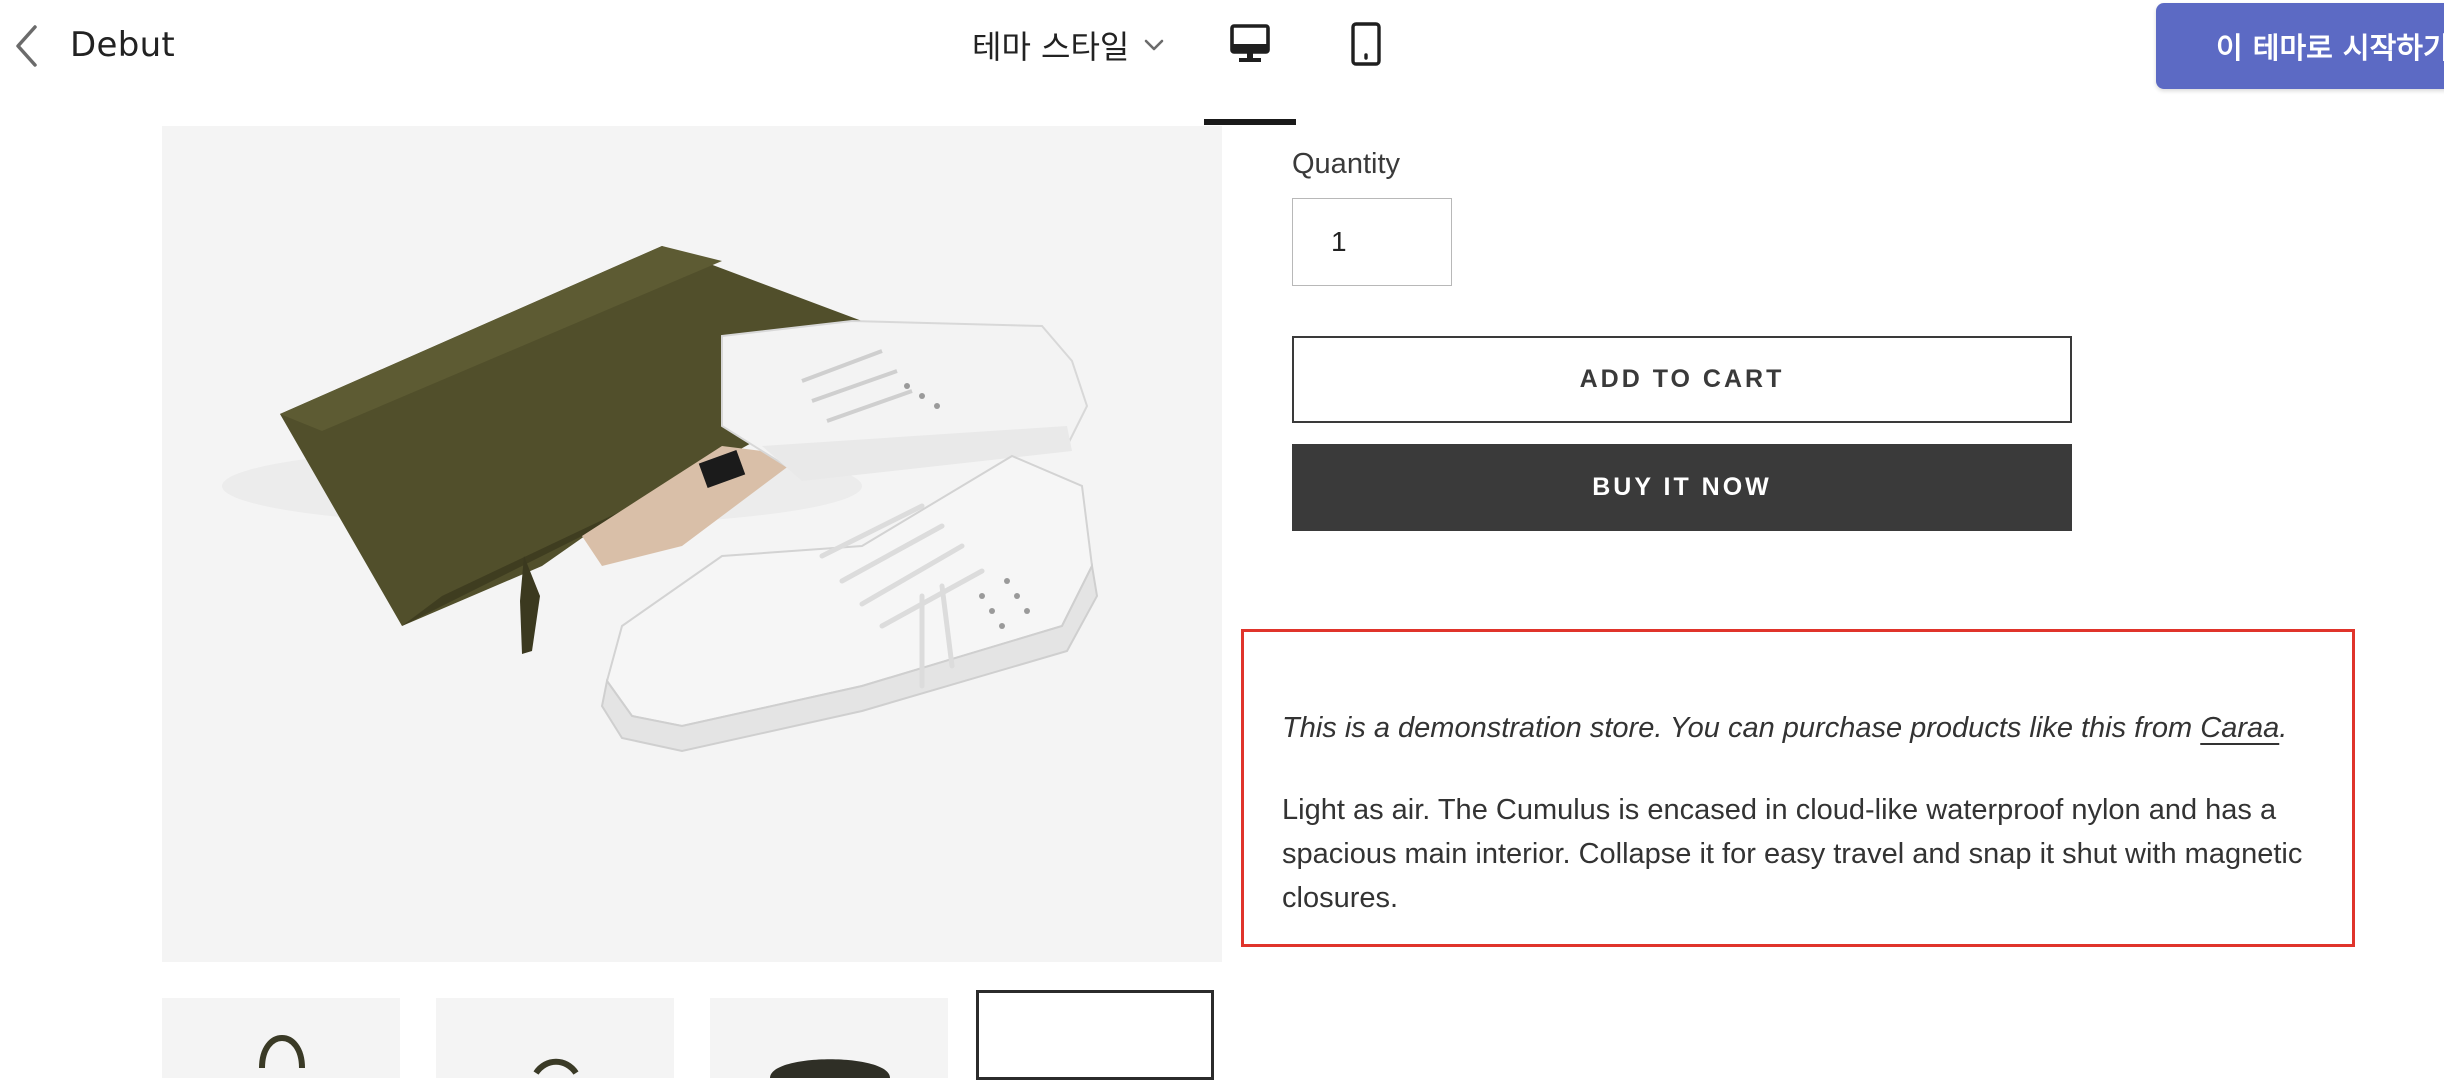 The width and height of the screenshot is (2444, 1080). I want to click on theme-name: Debut, so click(123, 45).